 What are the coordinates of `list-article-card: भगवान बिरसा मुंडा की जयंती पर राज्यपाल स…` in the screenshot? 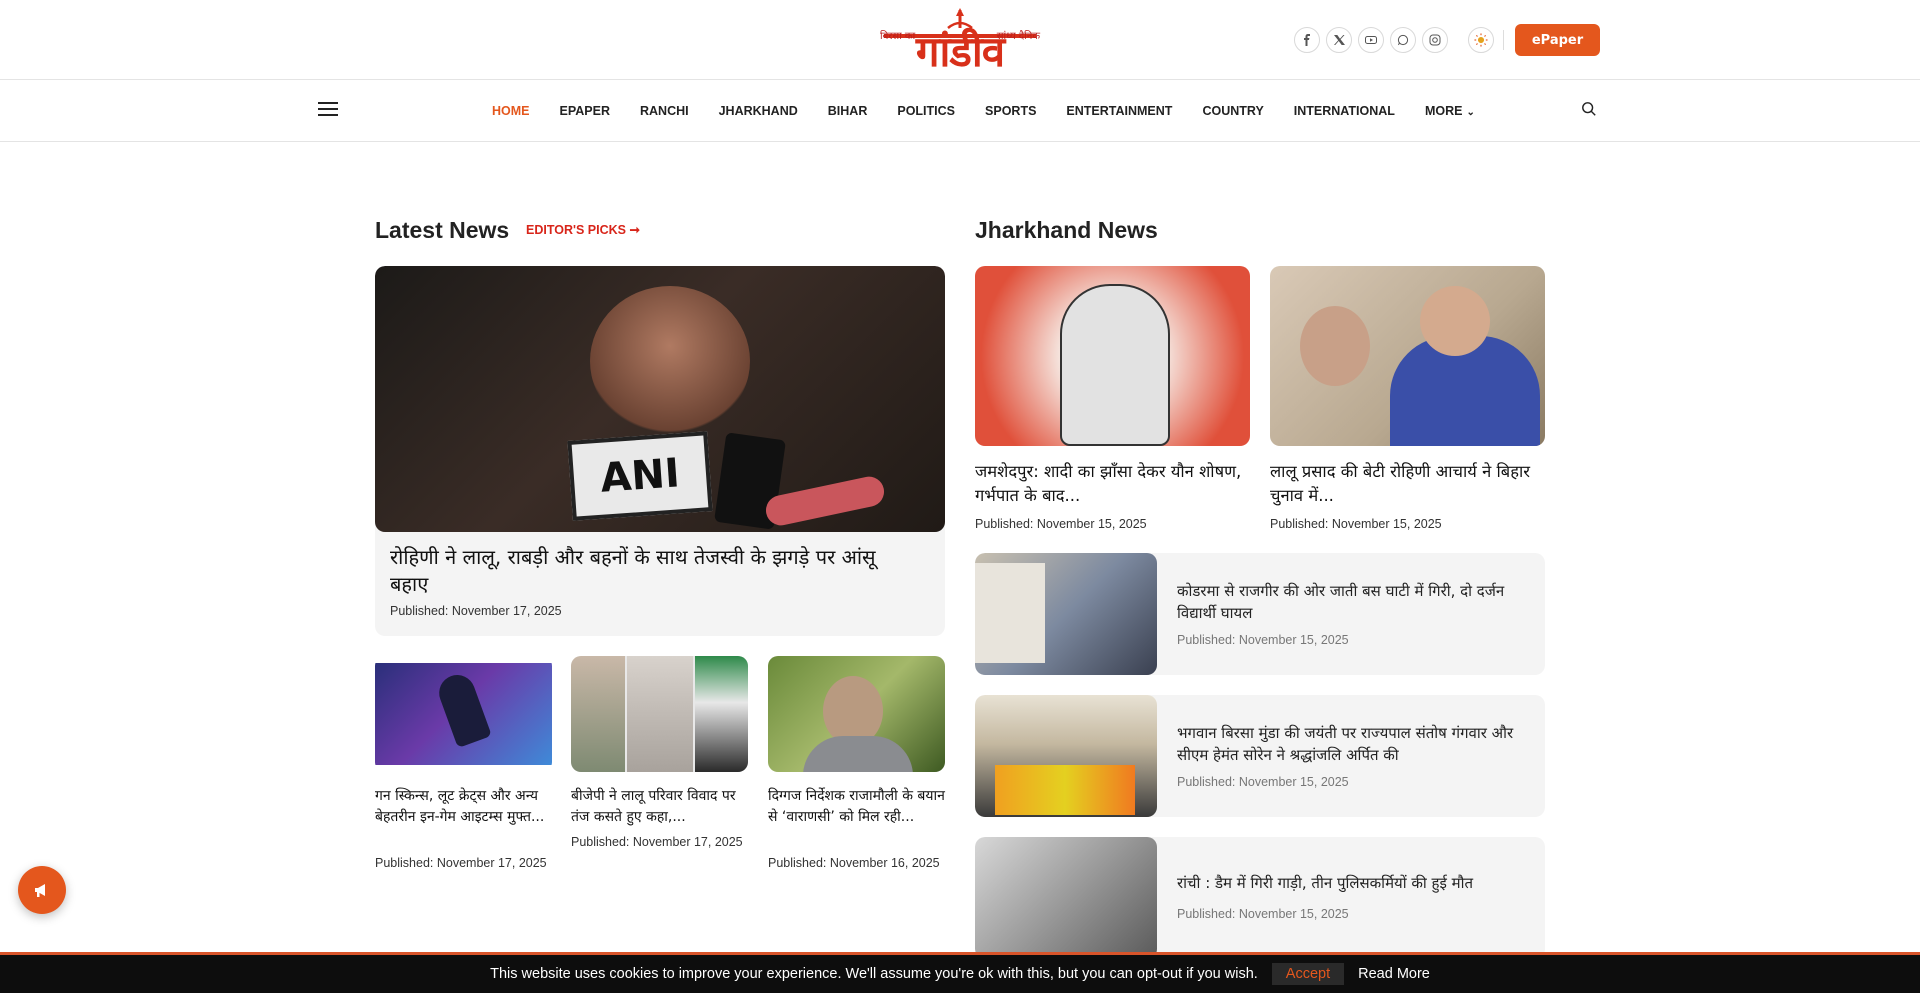 It's located at (1260, 756).